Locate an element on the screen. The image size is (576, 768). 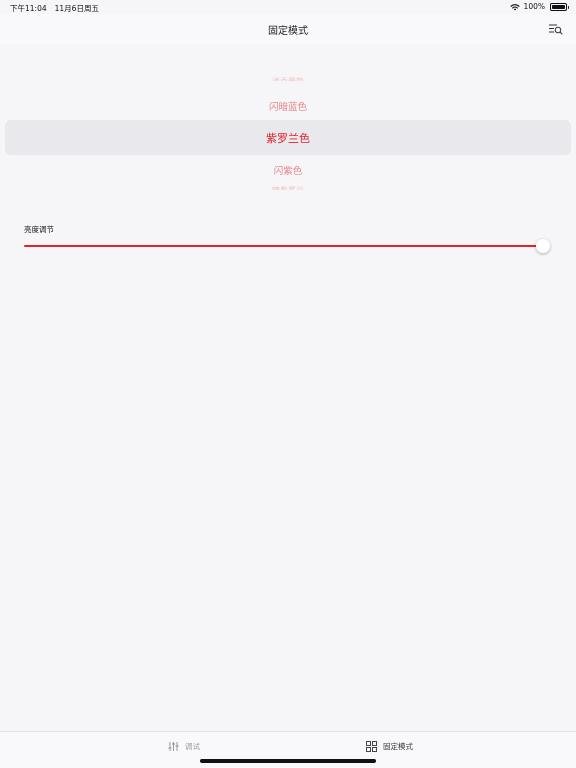
slider-track is located at coordinates (284, 246).